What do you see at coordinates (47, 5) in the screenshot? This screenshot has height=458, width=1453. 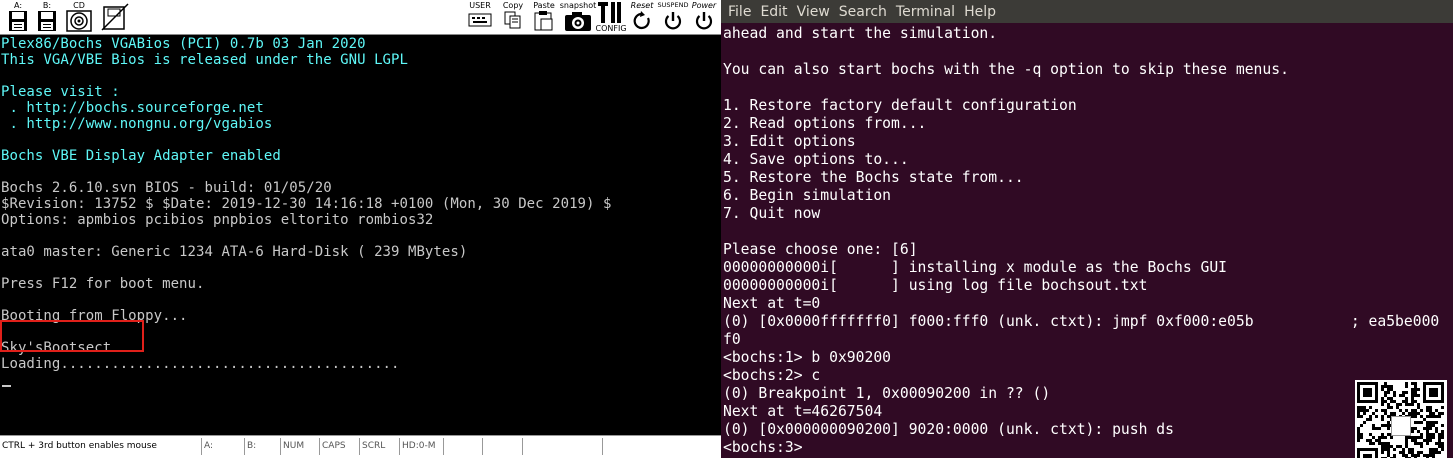 I see `floppy-b-label: B:` at bounding box center [47, 5].